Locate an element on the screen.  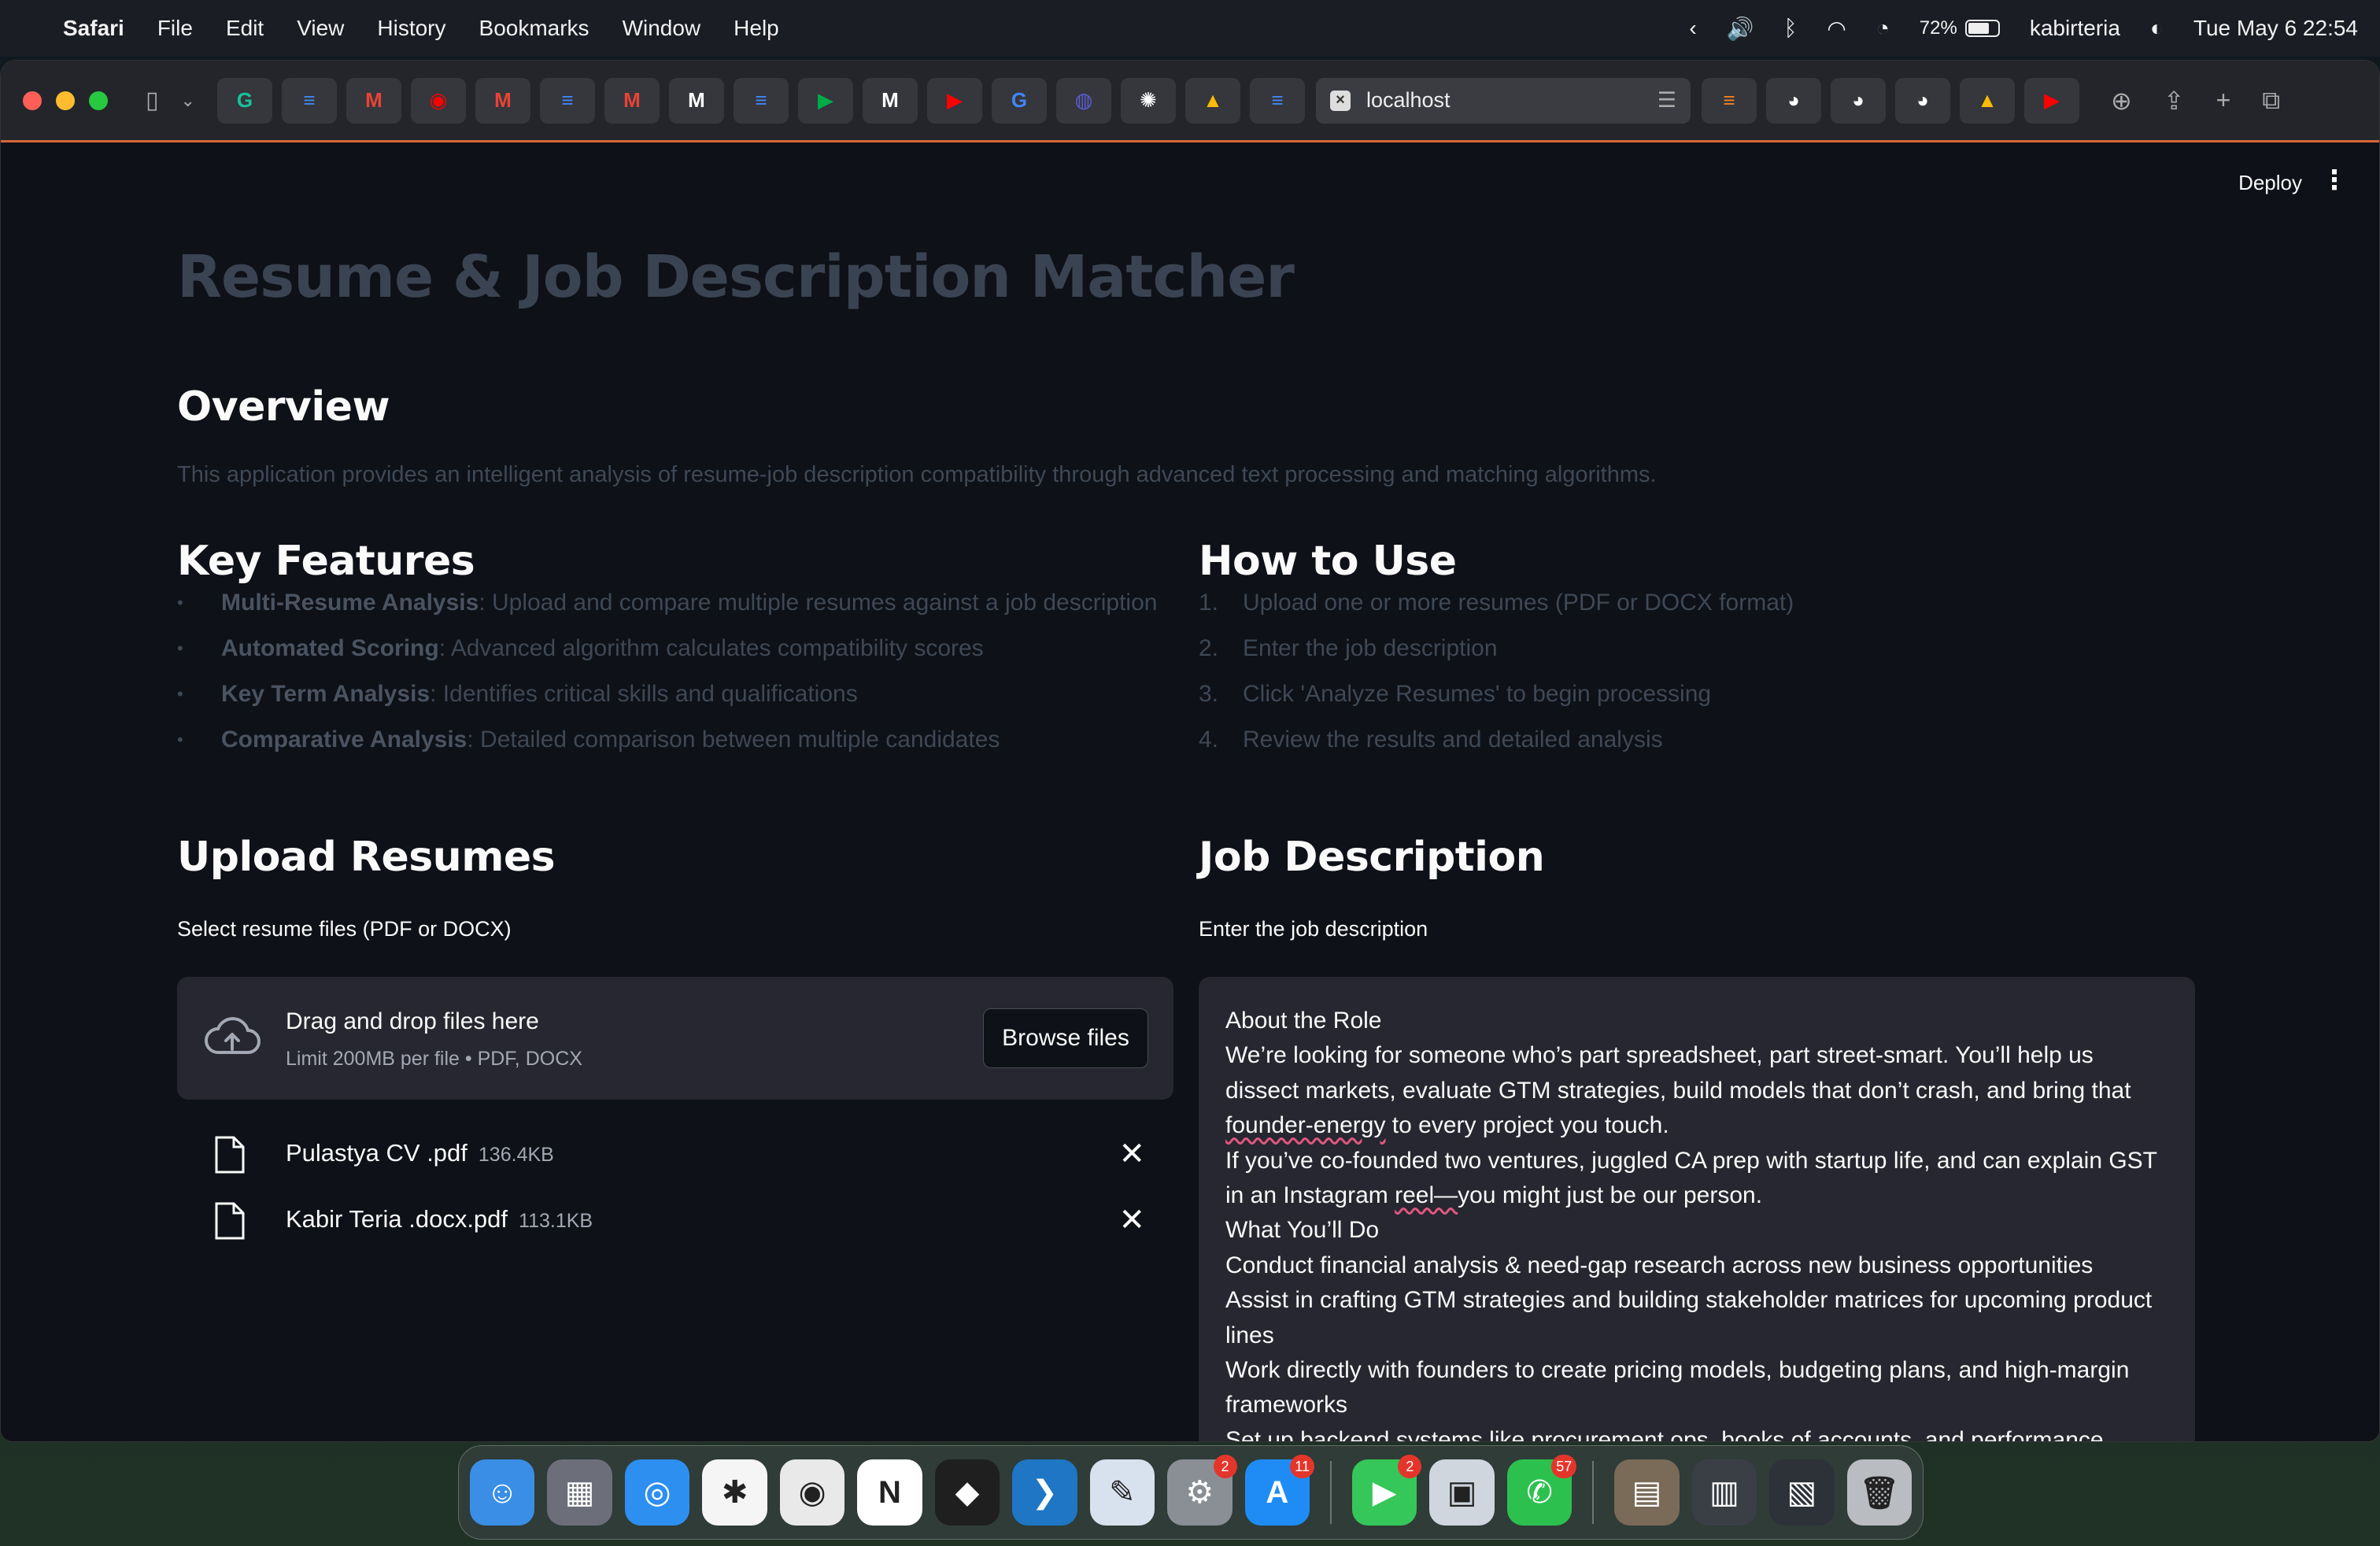
address-bar: × localhost ☰ is located at coordinates (1503, 100).